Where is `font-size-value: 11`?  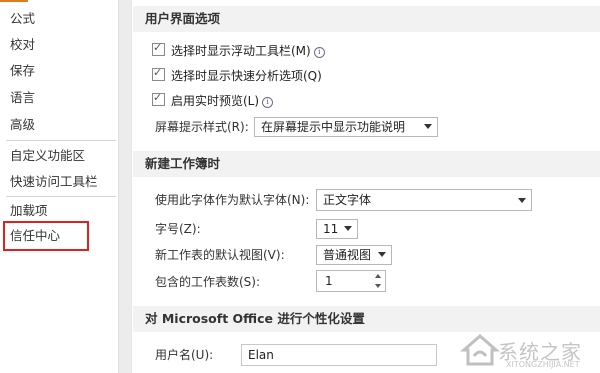 font-size-value: 11 is located at coordinates (331, 229).